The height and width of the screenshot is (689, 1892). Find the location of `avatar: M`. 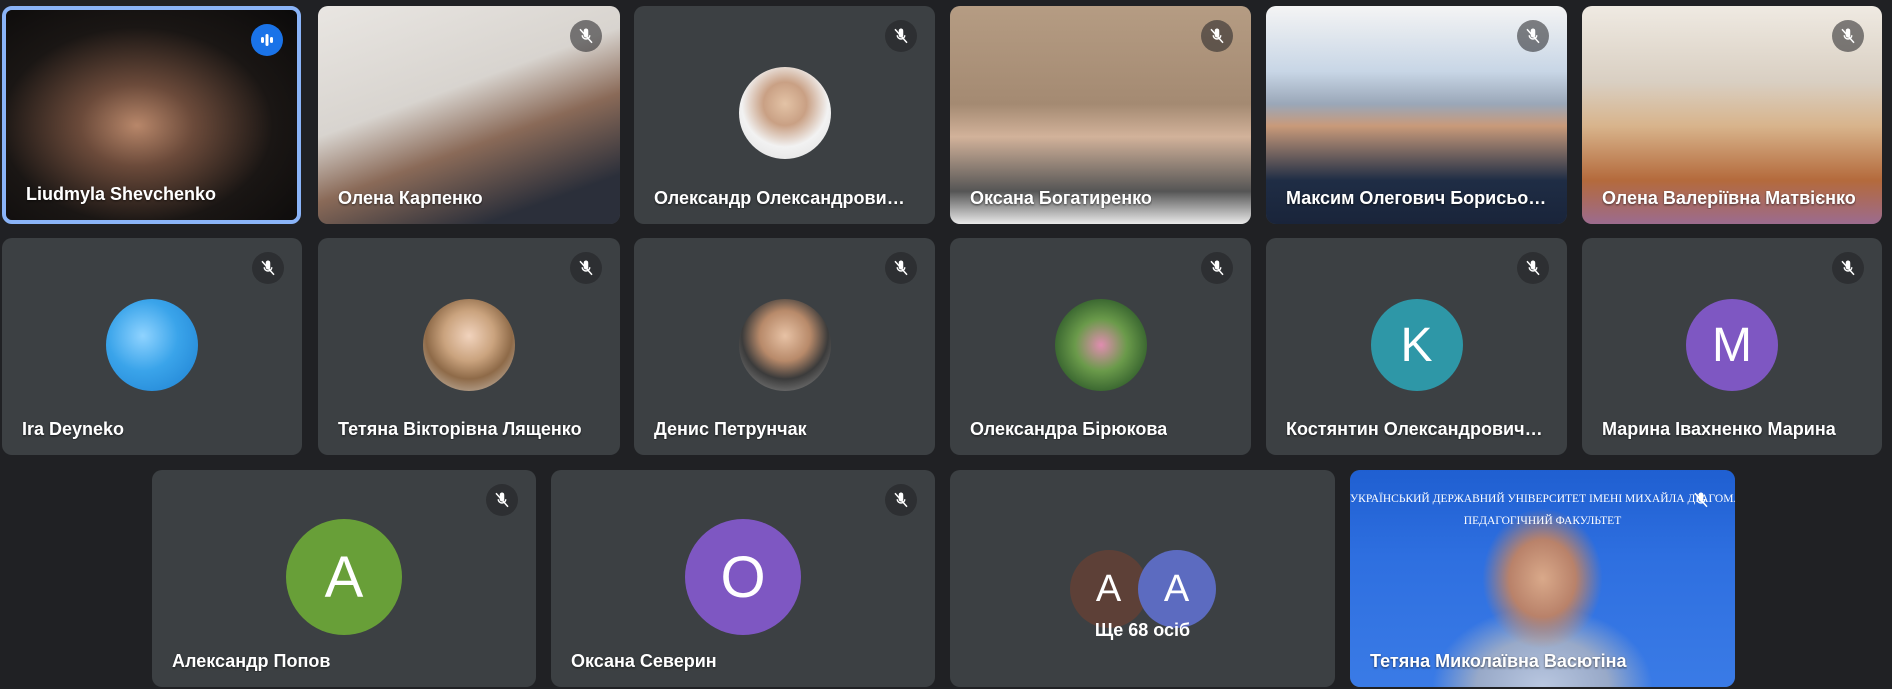

avatar: M is located at coordinates (1732, 345).